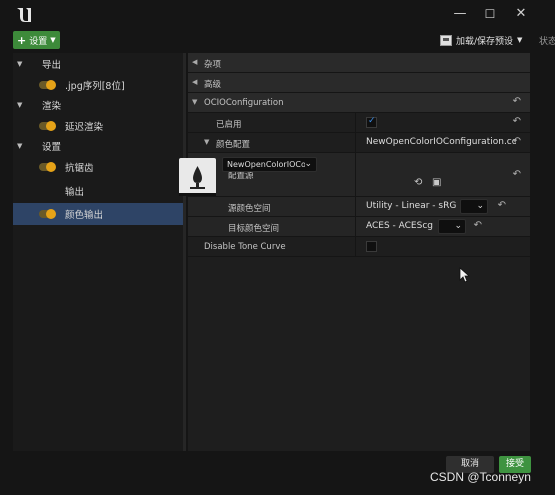  I want to click on property-label: 已启用, so click(229, 125).